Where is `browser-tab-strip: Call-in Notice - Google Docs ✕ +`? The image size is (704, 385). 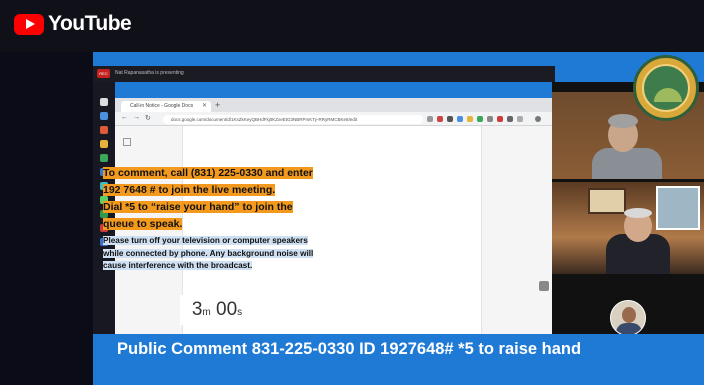
browser-tab-strip: Call-in Notice - Google Docs ✕ + is located at coordinates (333, 105).